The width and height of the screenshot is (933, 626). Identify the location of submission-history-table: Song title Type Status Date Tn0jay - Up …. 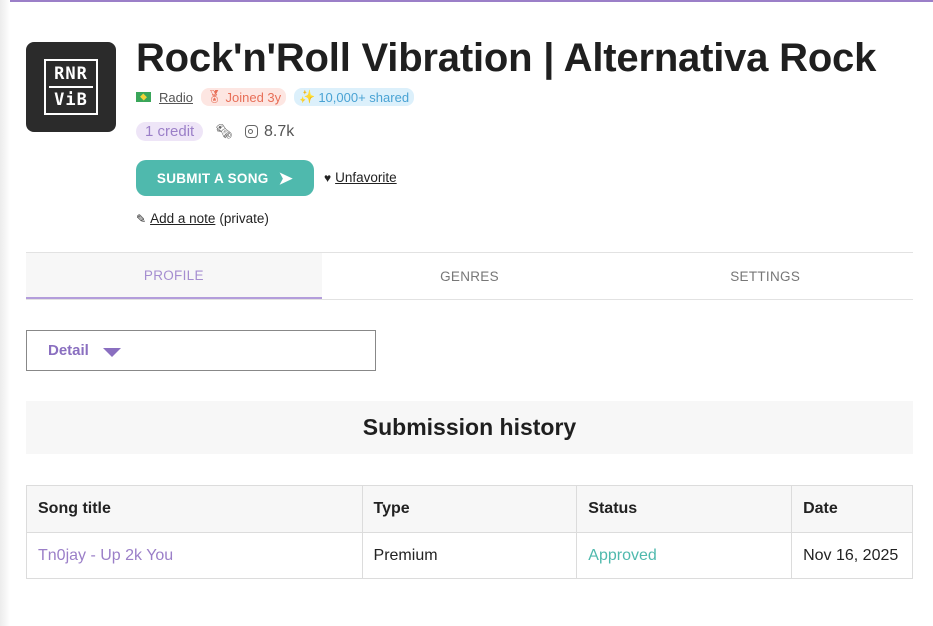
(469, 532).